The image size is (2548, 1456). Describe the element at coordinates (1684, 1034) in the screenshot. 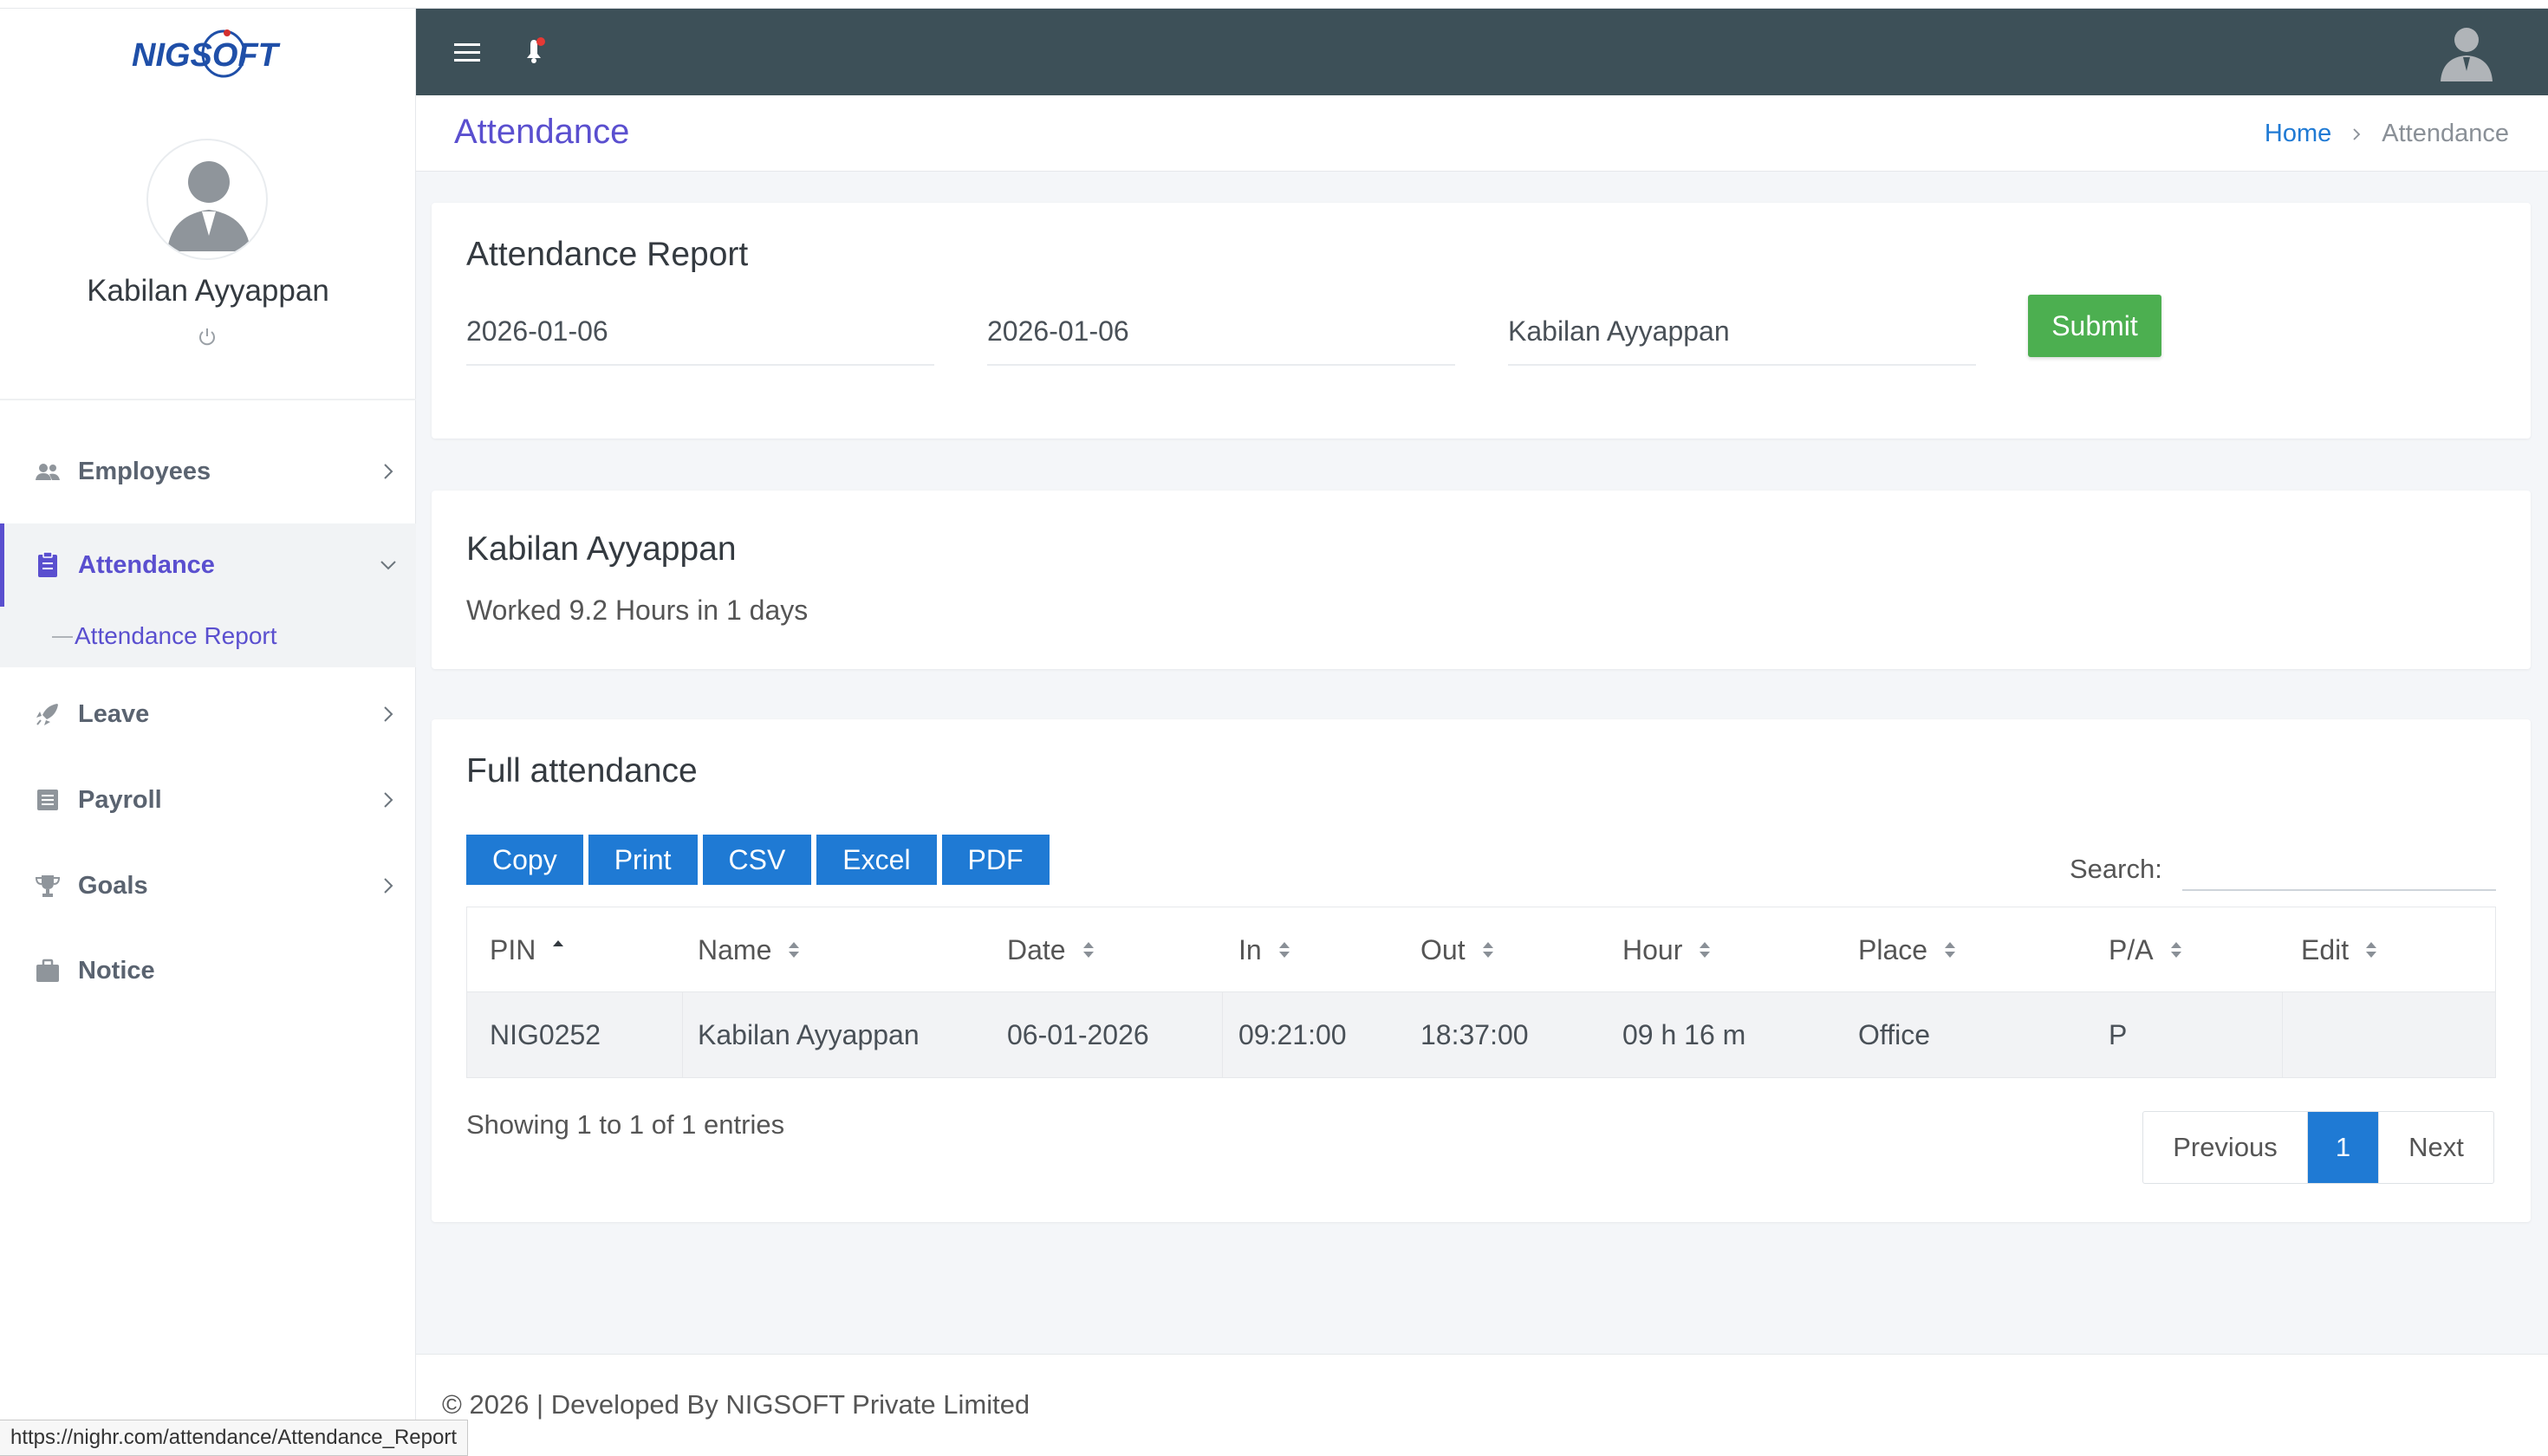

I see `cell-hour: 09 h 16 m` at that location.